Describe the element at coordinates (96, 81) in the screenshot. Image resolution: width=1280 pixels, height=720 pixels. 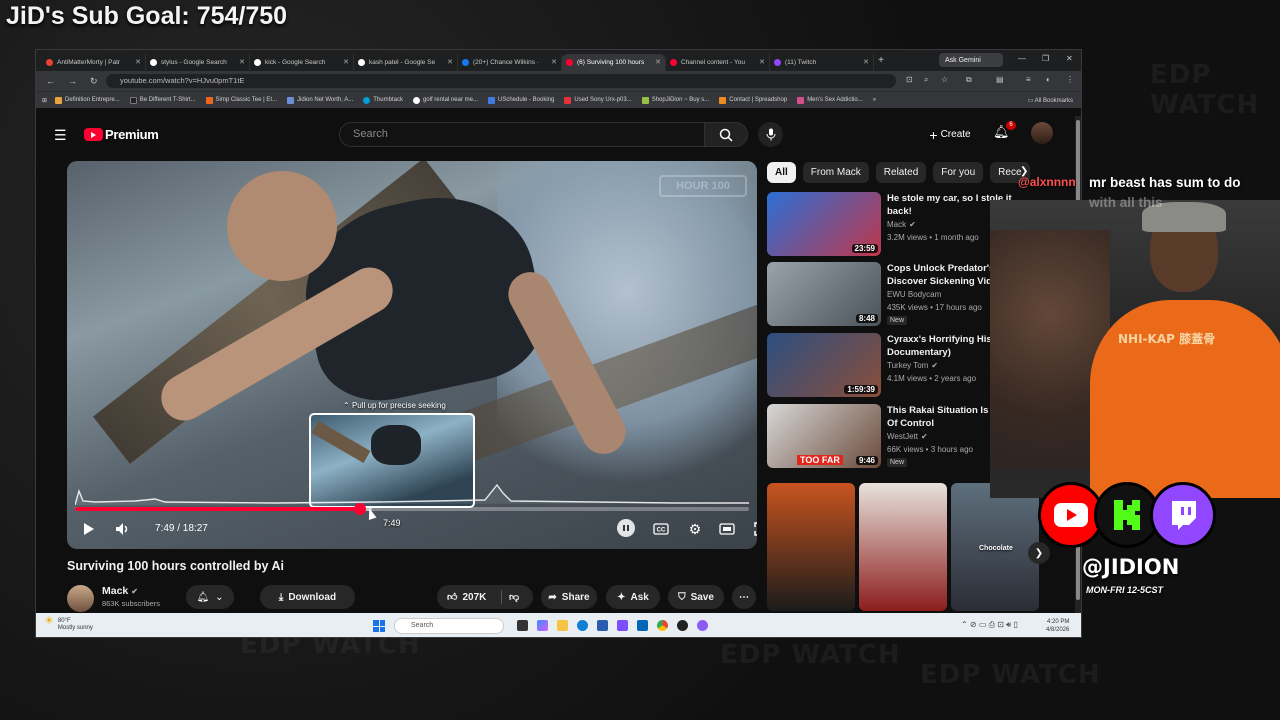
I see `reload-icon: ↻` at that location.